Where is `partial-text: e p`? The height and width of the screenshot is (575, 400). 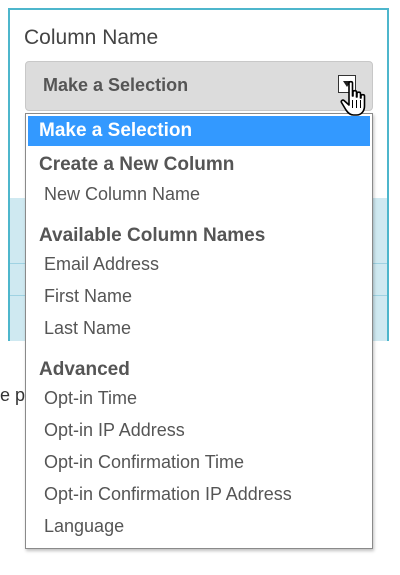 partial-text: e p is located at coordinates (13, 395).